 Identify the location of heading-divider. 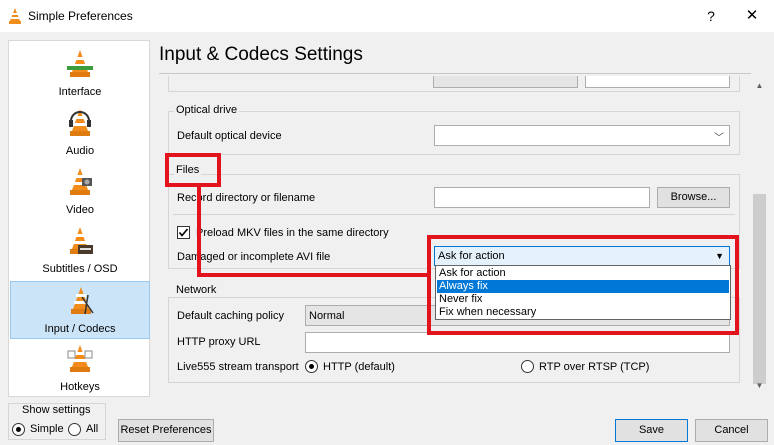
(455, 73).